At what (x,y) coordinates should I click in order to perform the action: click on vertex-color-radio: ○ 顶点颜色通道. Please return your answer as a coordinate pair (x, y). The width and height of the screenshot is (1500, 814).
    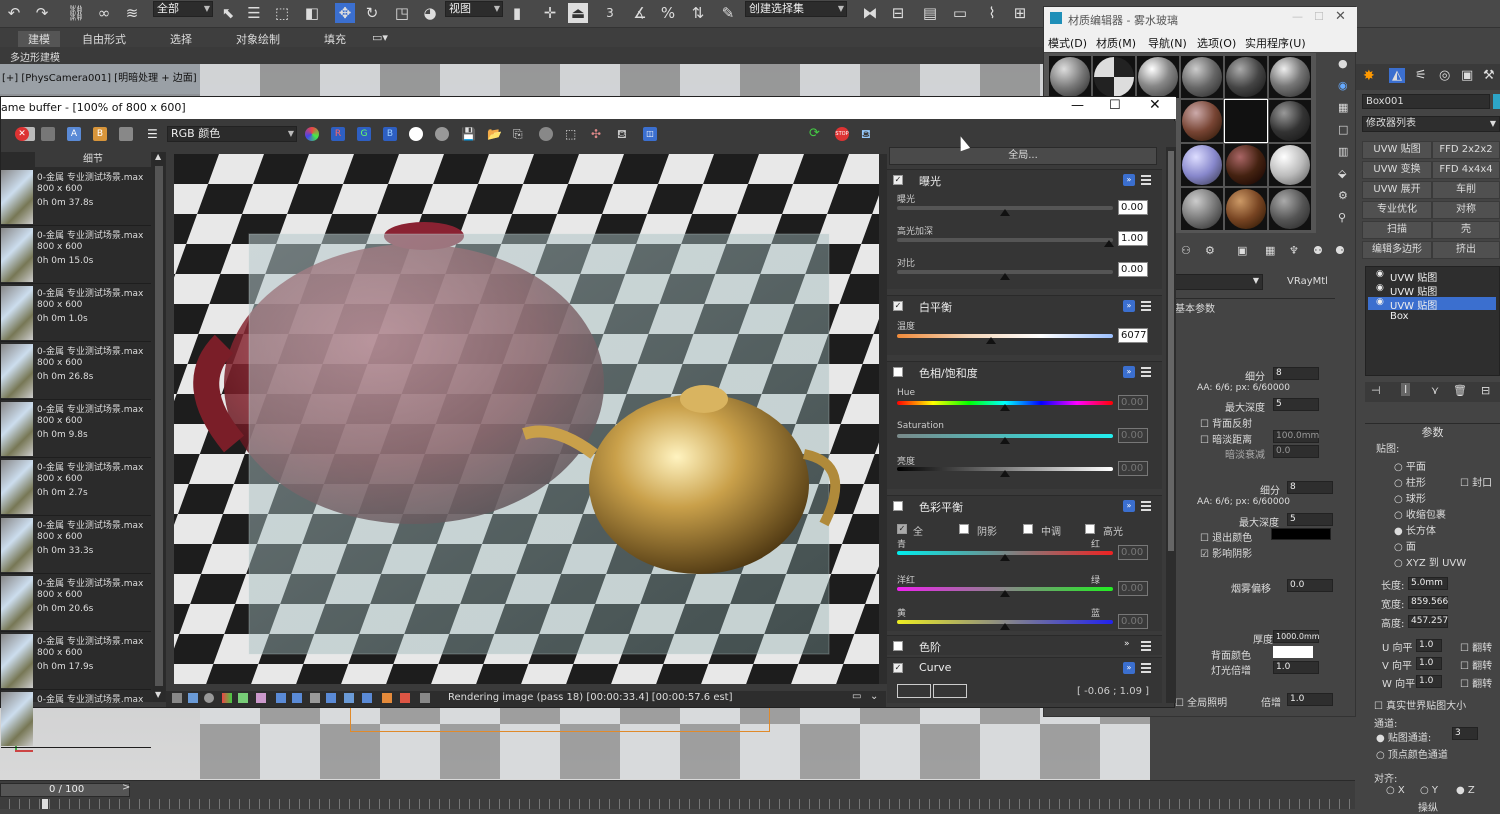
    Looking at the image, I should click on (1412, 753).